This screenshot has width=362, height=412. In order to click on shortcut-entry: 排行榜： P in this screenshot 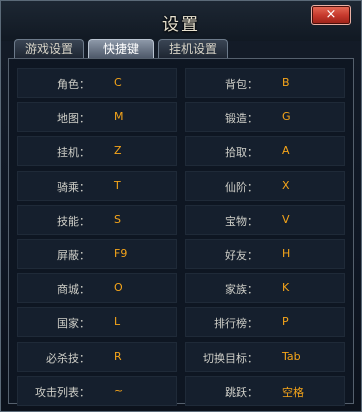, I will do `click(265, 322)`.